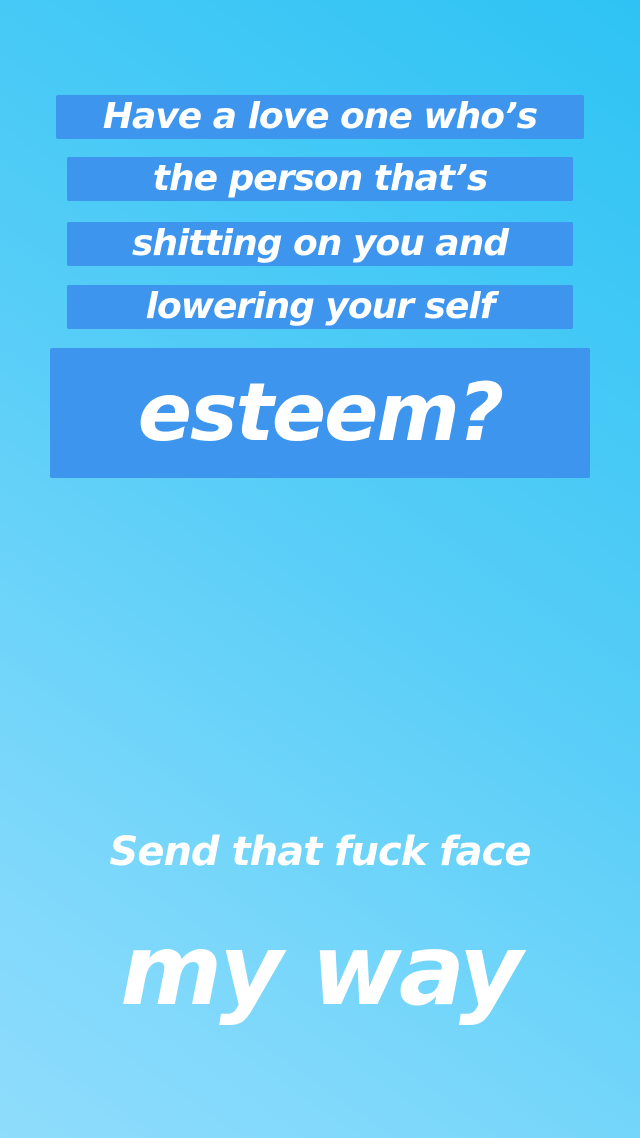  What do you see at coordinates (320, 117) in the screenshot?
I see `highlight-text-line-1: Have a love one who’s` at bounding box center [320, 117].